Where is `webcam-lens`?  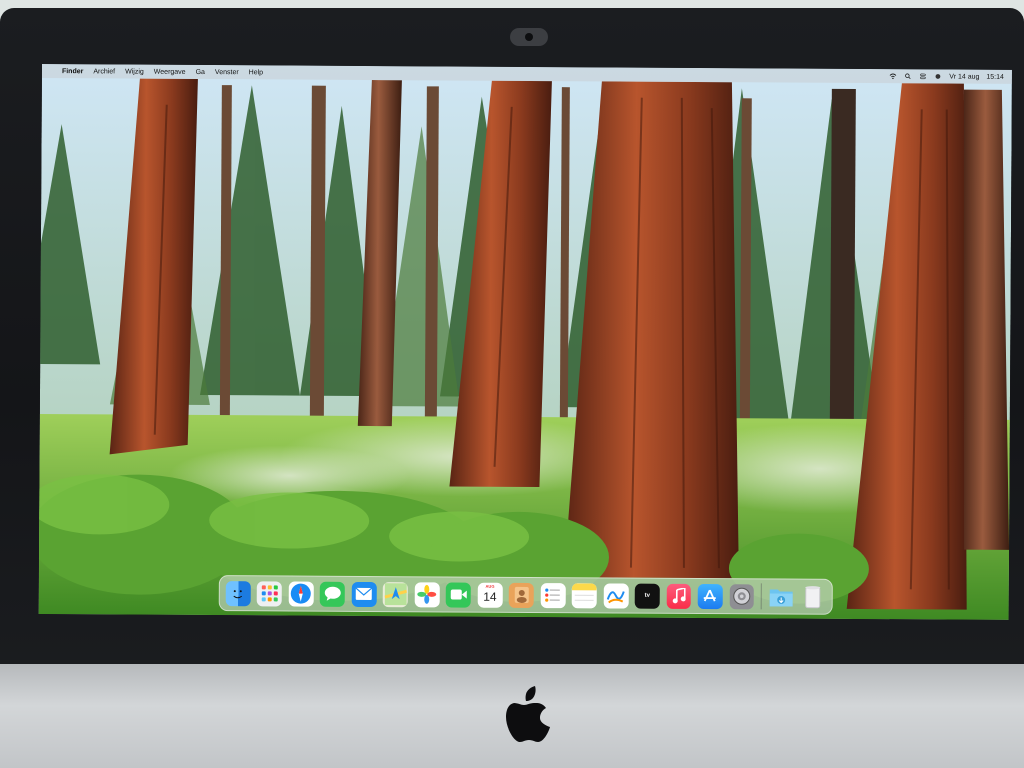 webcam-lens is located at coordinates (529, 37).